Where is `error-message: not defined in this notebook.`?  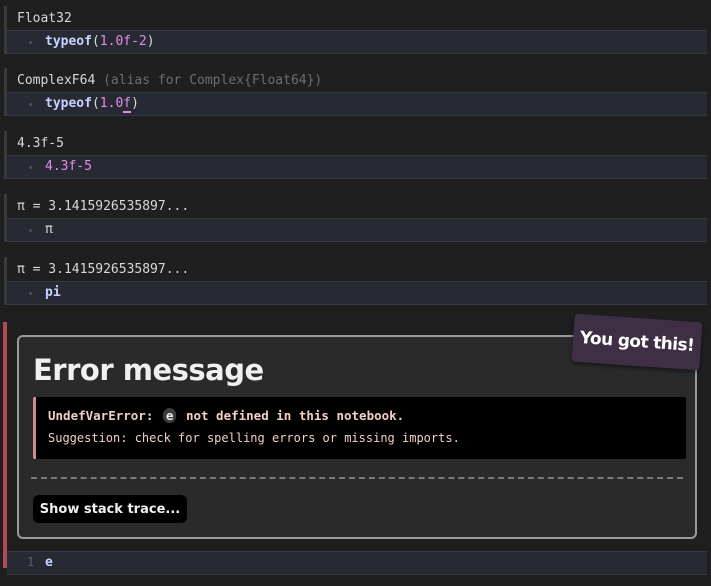
error-message: not defined in this notebook. is located at coordinates (295, 415).